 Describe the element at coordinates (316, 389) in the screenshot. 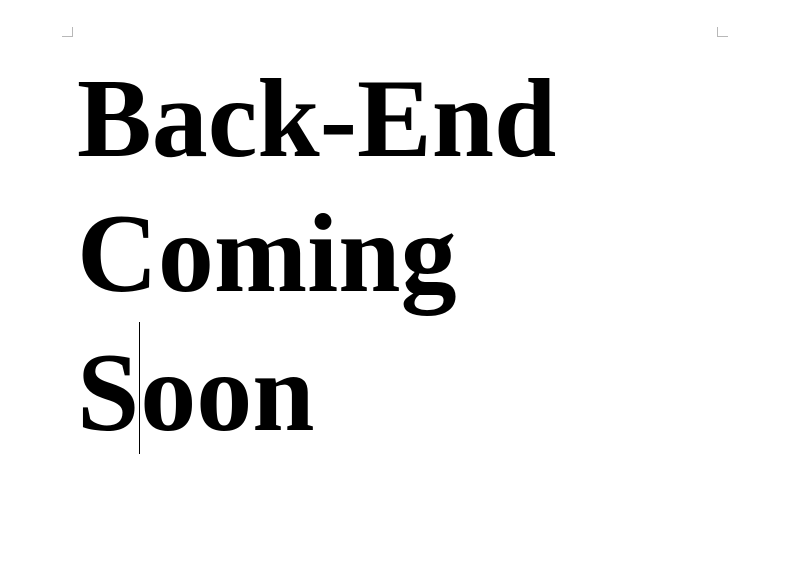

I see `text-line-3: Soon` at that location.